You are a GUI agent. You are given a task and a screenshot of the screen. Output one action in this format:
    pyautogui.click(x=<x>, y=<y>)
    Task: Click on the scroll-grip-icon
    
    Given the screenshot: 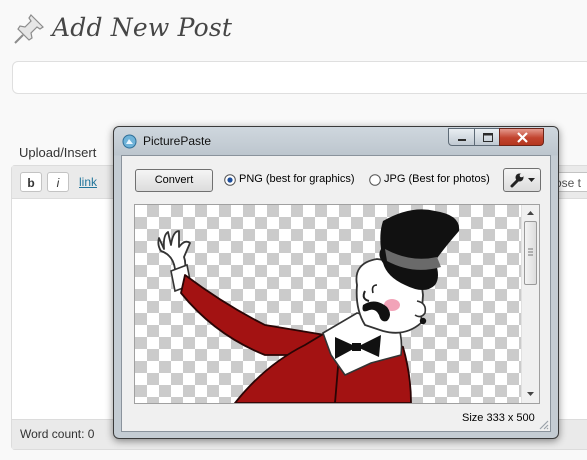 What is the action you would take?
    pyautogui.click(x=530, y=252)
    